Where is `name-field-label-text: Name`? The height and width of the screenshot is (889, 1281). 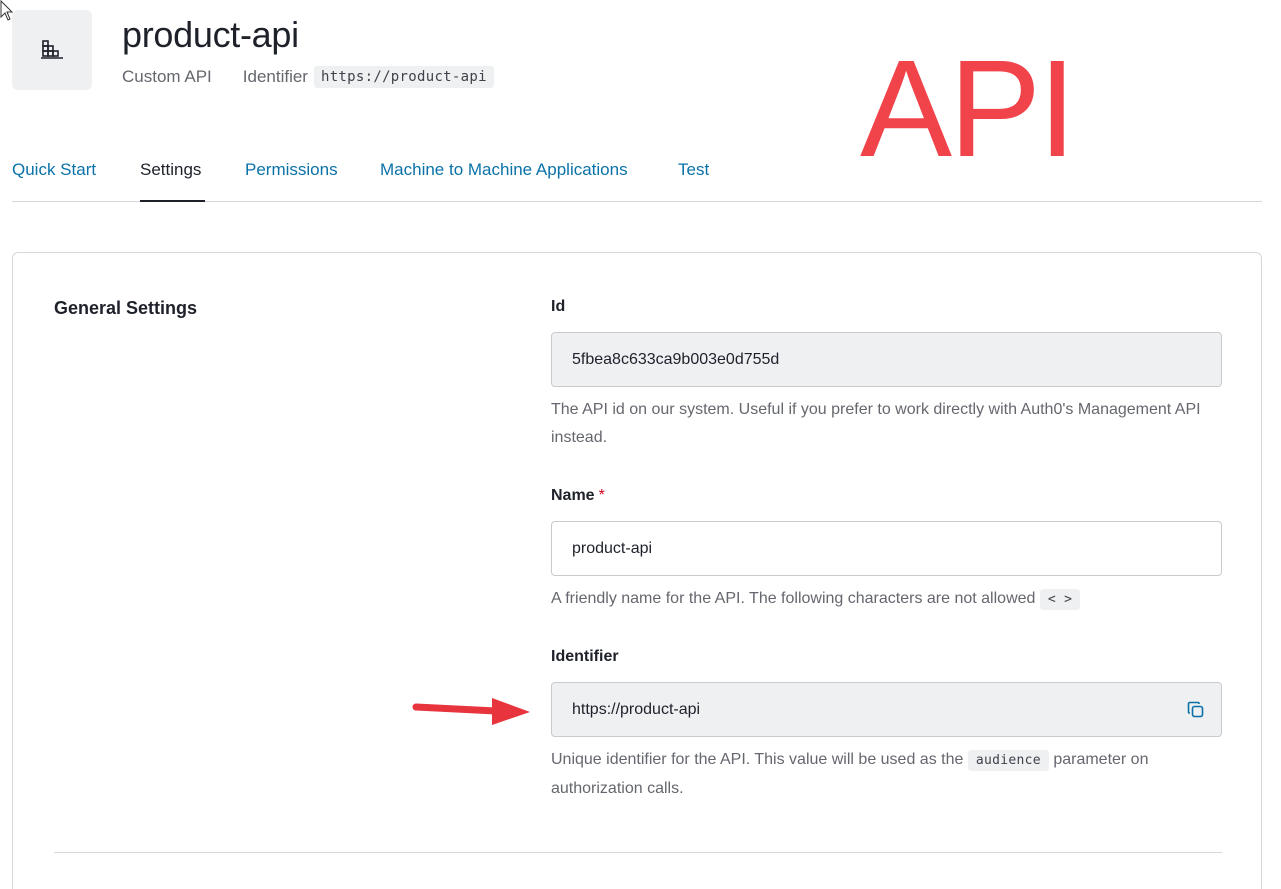 name-field-label-text: Name is located at coordinates (573, 495).